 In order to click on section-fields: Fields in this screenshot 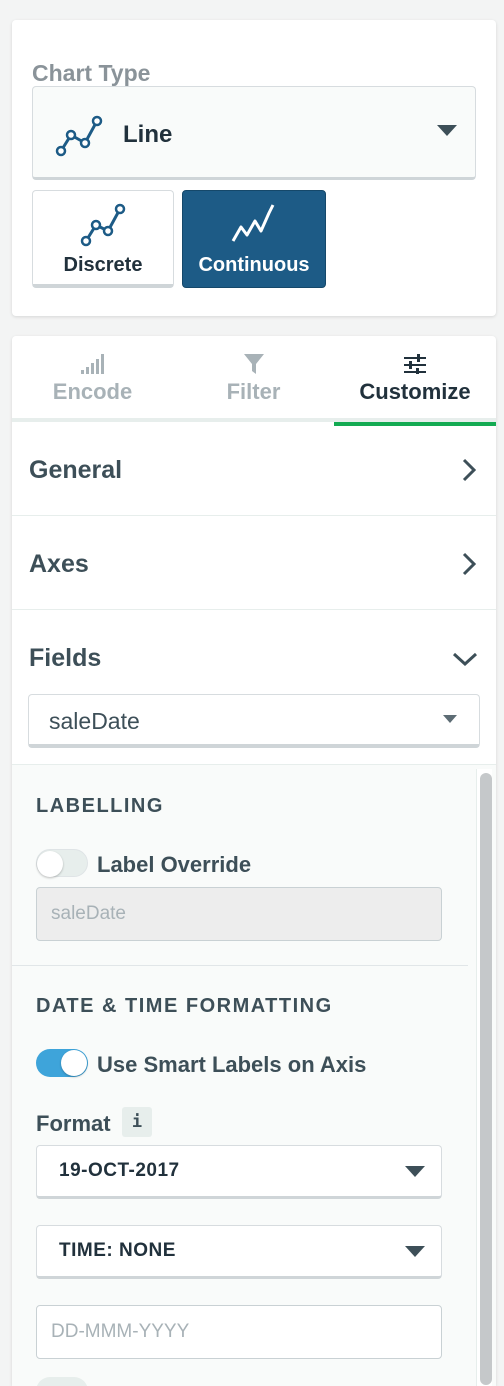, I will do `click(254, 650)`.